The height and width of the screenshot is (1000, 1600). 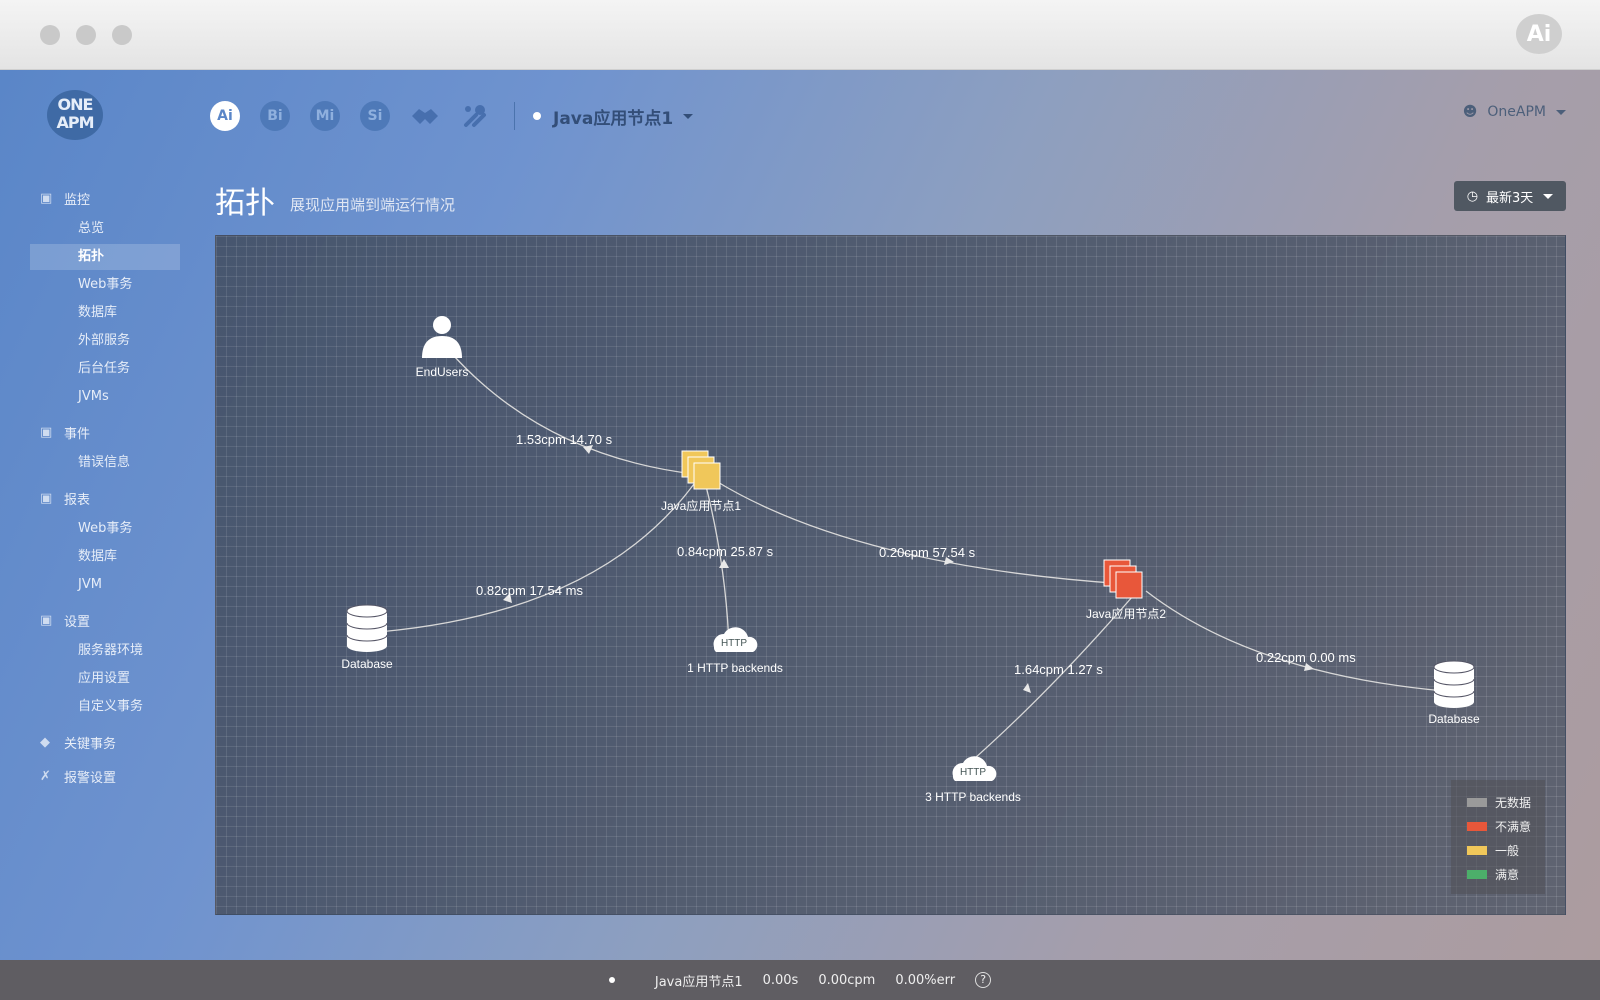 I want to click on node-label: EndUsers, so click(x=442, y=372).